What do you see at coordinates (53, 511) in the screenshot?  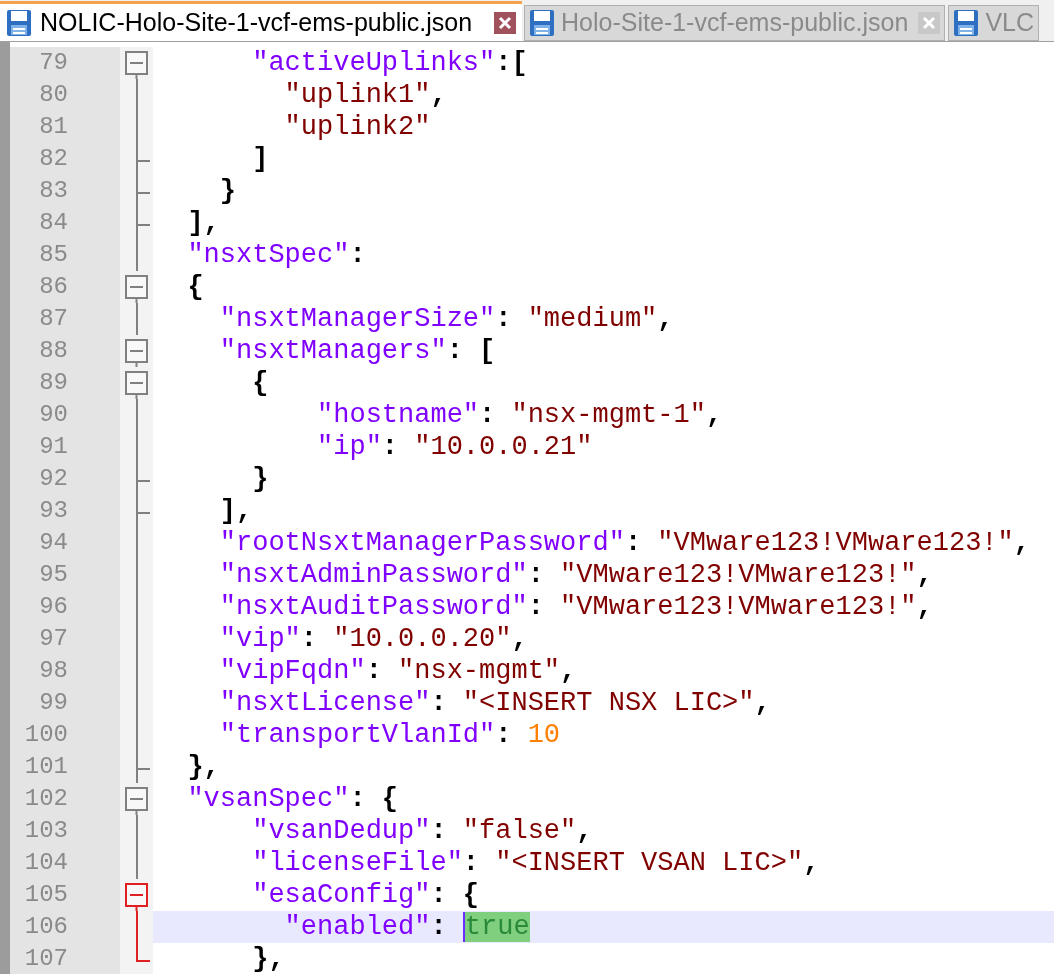 I see `line-number: 93` at bounding box center [53, 511].